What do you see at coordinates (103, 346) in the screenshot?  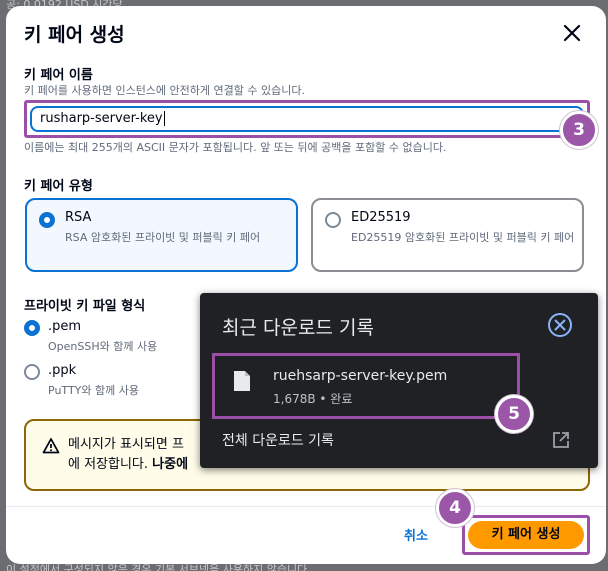 I see `pem-description: OpenSSH와 함께 사용` at bounding box center [103, 346].